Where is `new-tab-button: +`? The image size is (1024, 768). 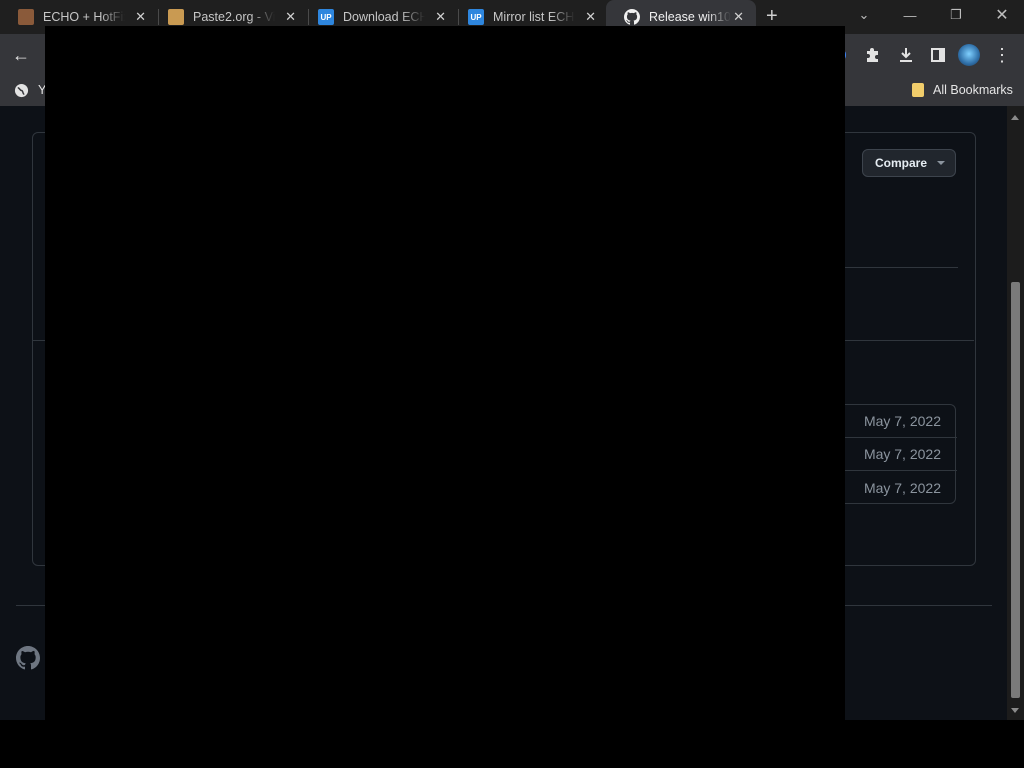 new-tab-button: + is located at coordinates (772, 16).